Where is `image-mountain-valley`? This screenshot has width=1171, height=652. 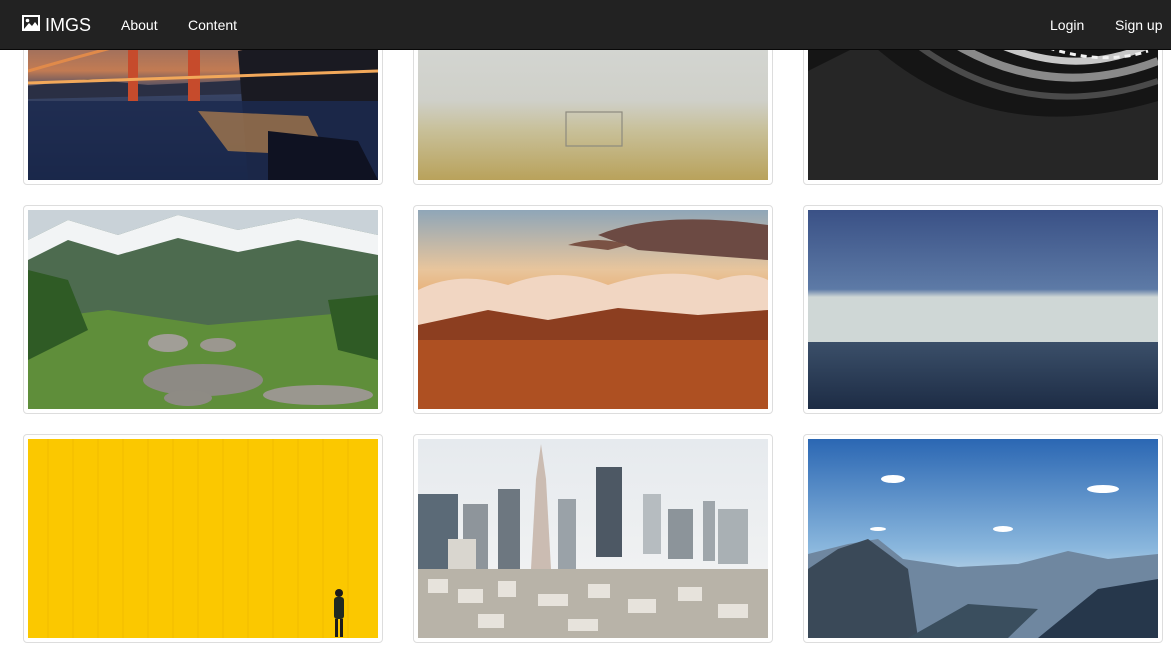 image-mountain-valley is located at coordinates (983, 538).